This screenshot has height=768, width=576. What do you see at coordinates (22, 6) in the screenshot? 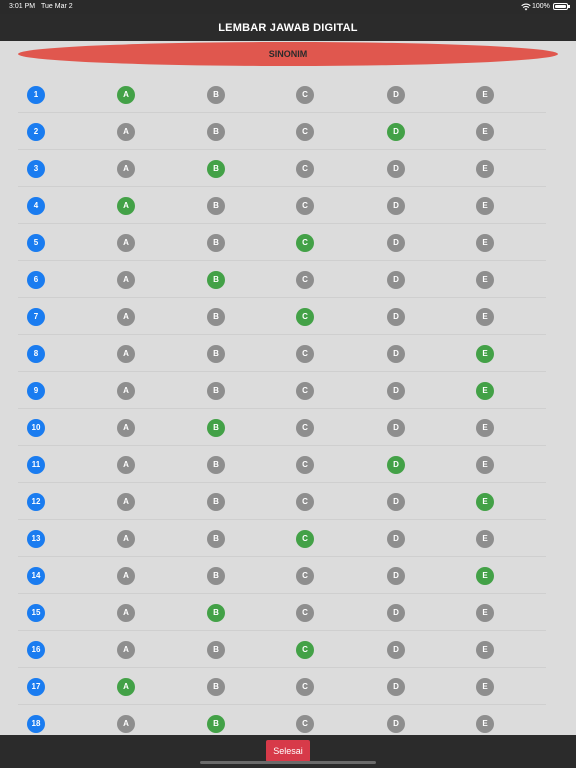
I see `status-time: 3:01 PM` at bounding box center [22, 6].